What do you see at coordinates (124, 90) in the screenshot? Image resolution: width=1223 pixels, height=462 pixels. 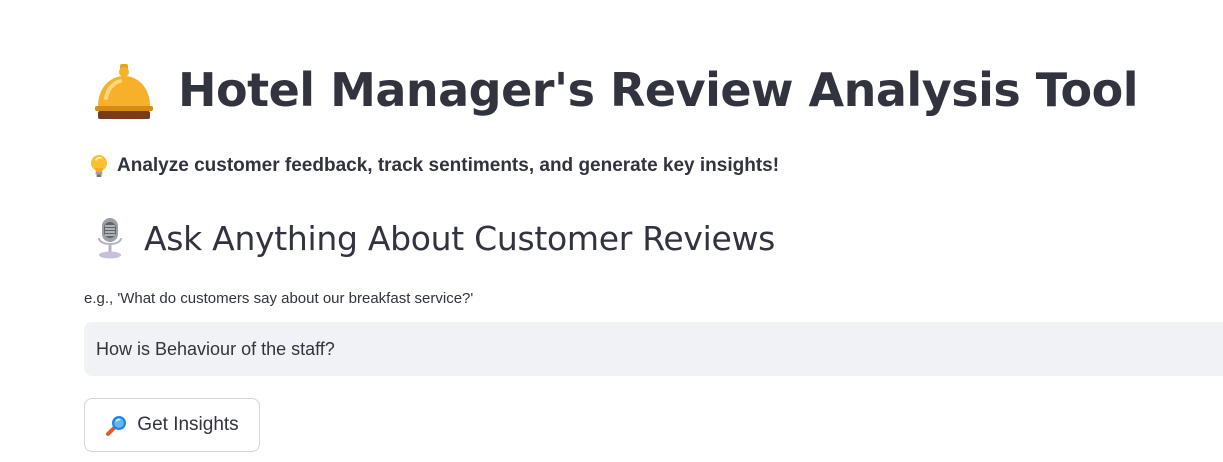 I see `bellhop-bell-icon` at bounding box center [124, 90].